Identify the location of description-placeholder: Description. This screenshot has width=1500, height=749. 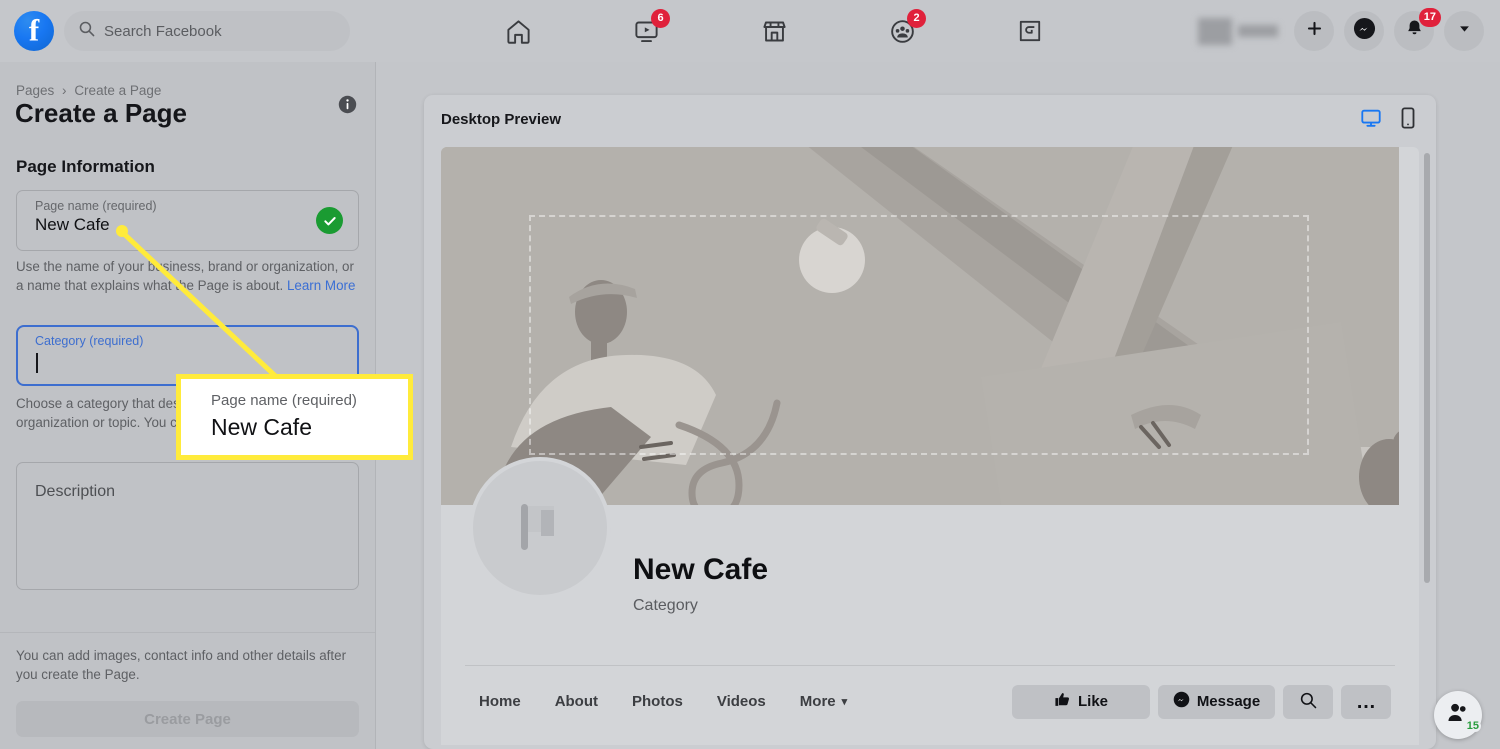
(75, 491).